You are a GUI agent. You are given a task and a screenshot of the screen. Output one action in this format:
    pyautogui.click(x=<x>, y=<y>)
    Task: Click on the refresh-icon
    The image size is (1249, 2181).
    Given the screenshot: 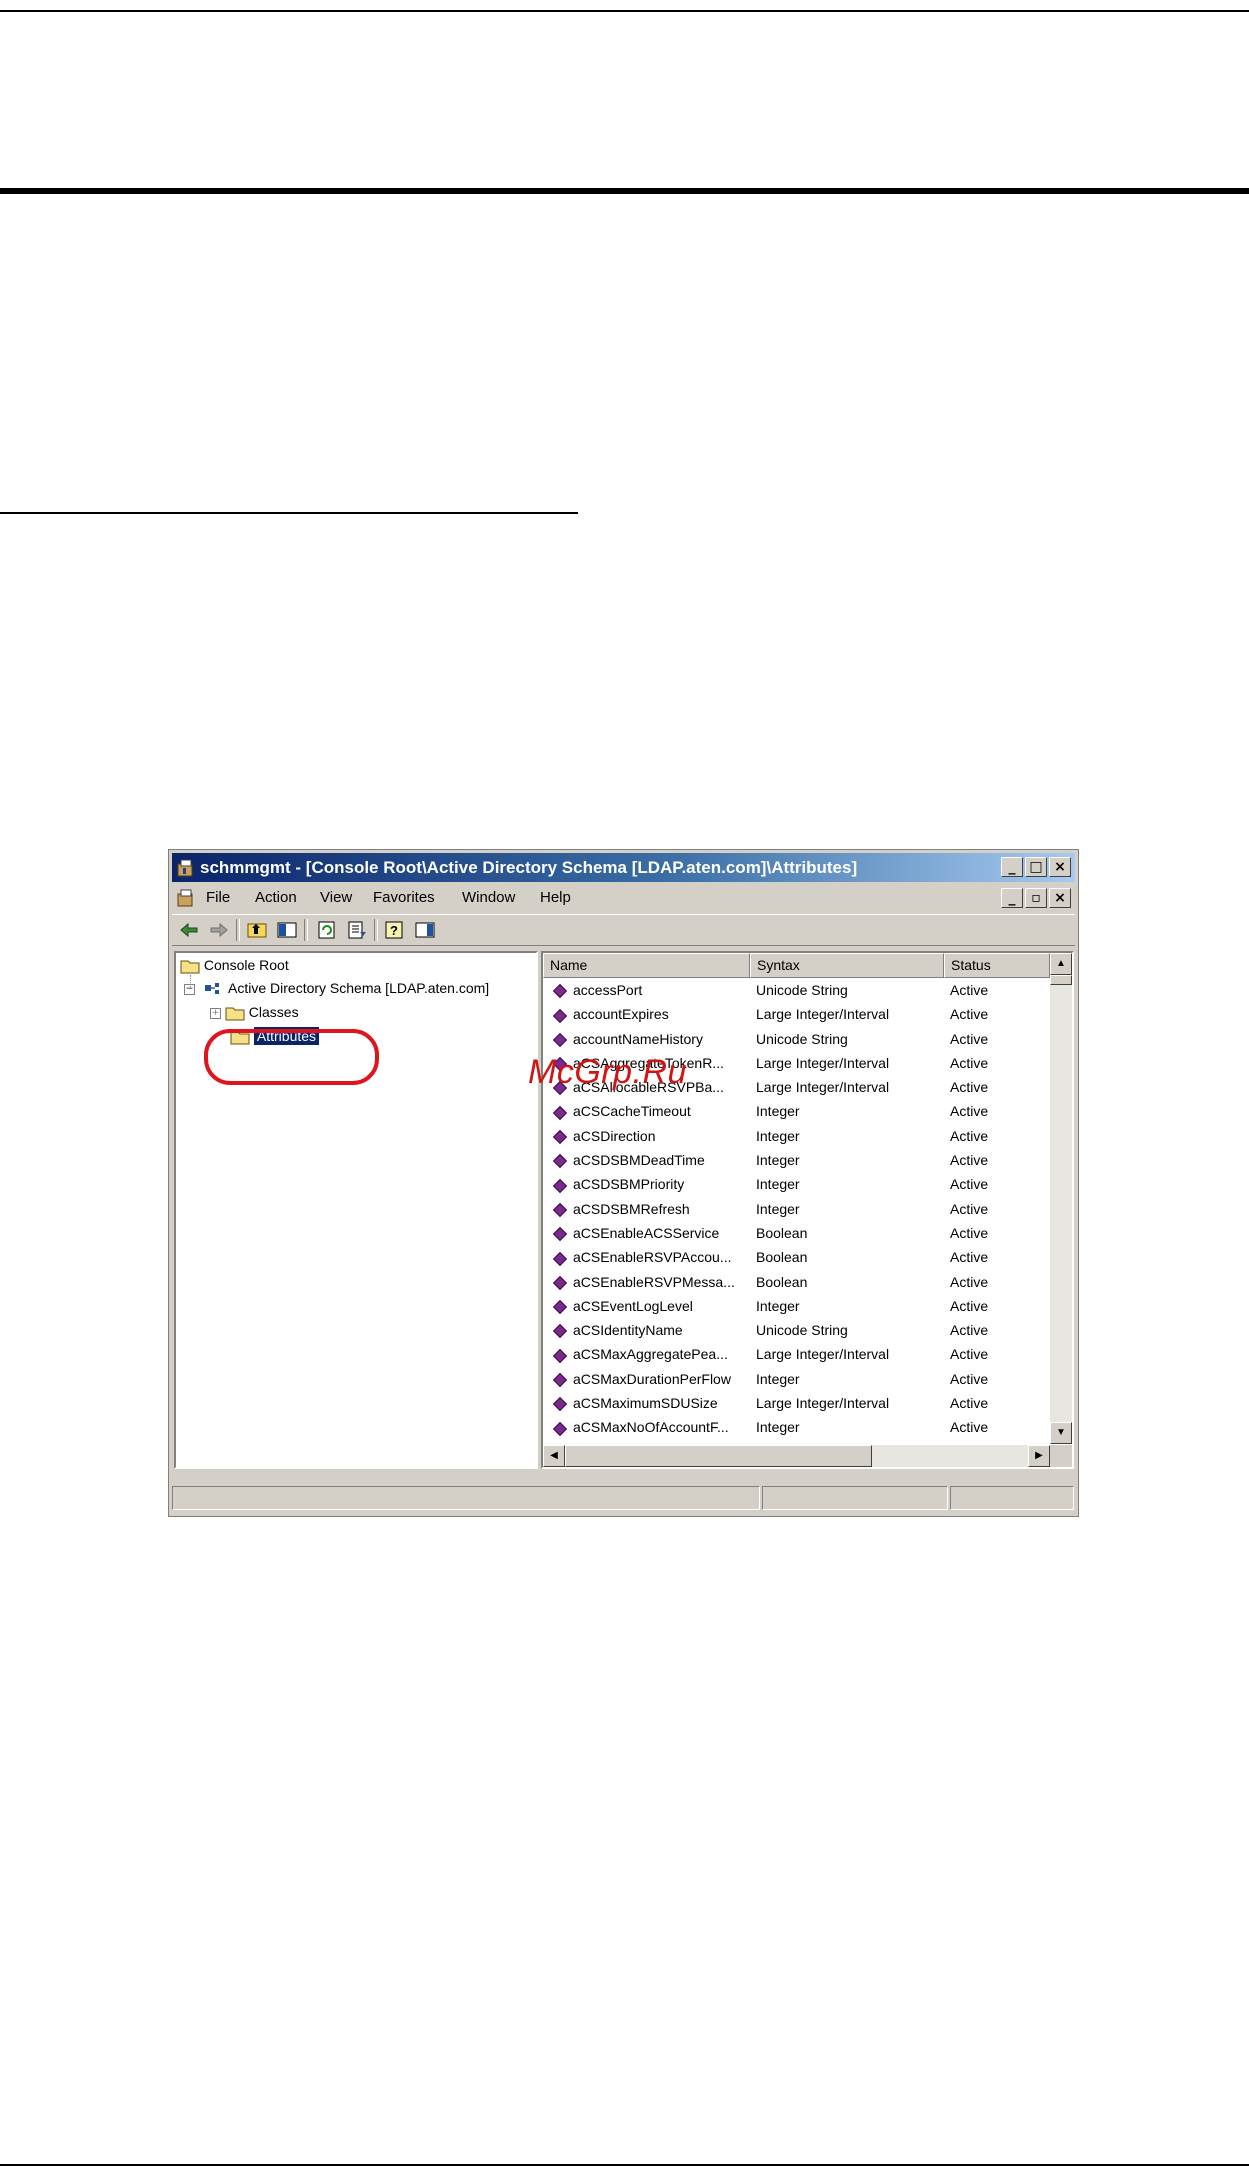 What is the action you would take?
    pyautogui.click(x=327, y=930)
    